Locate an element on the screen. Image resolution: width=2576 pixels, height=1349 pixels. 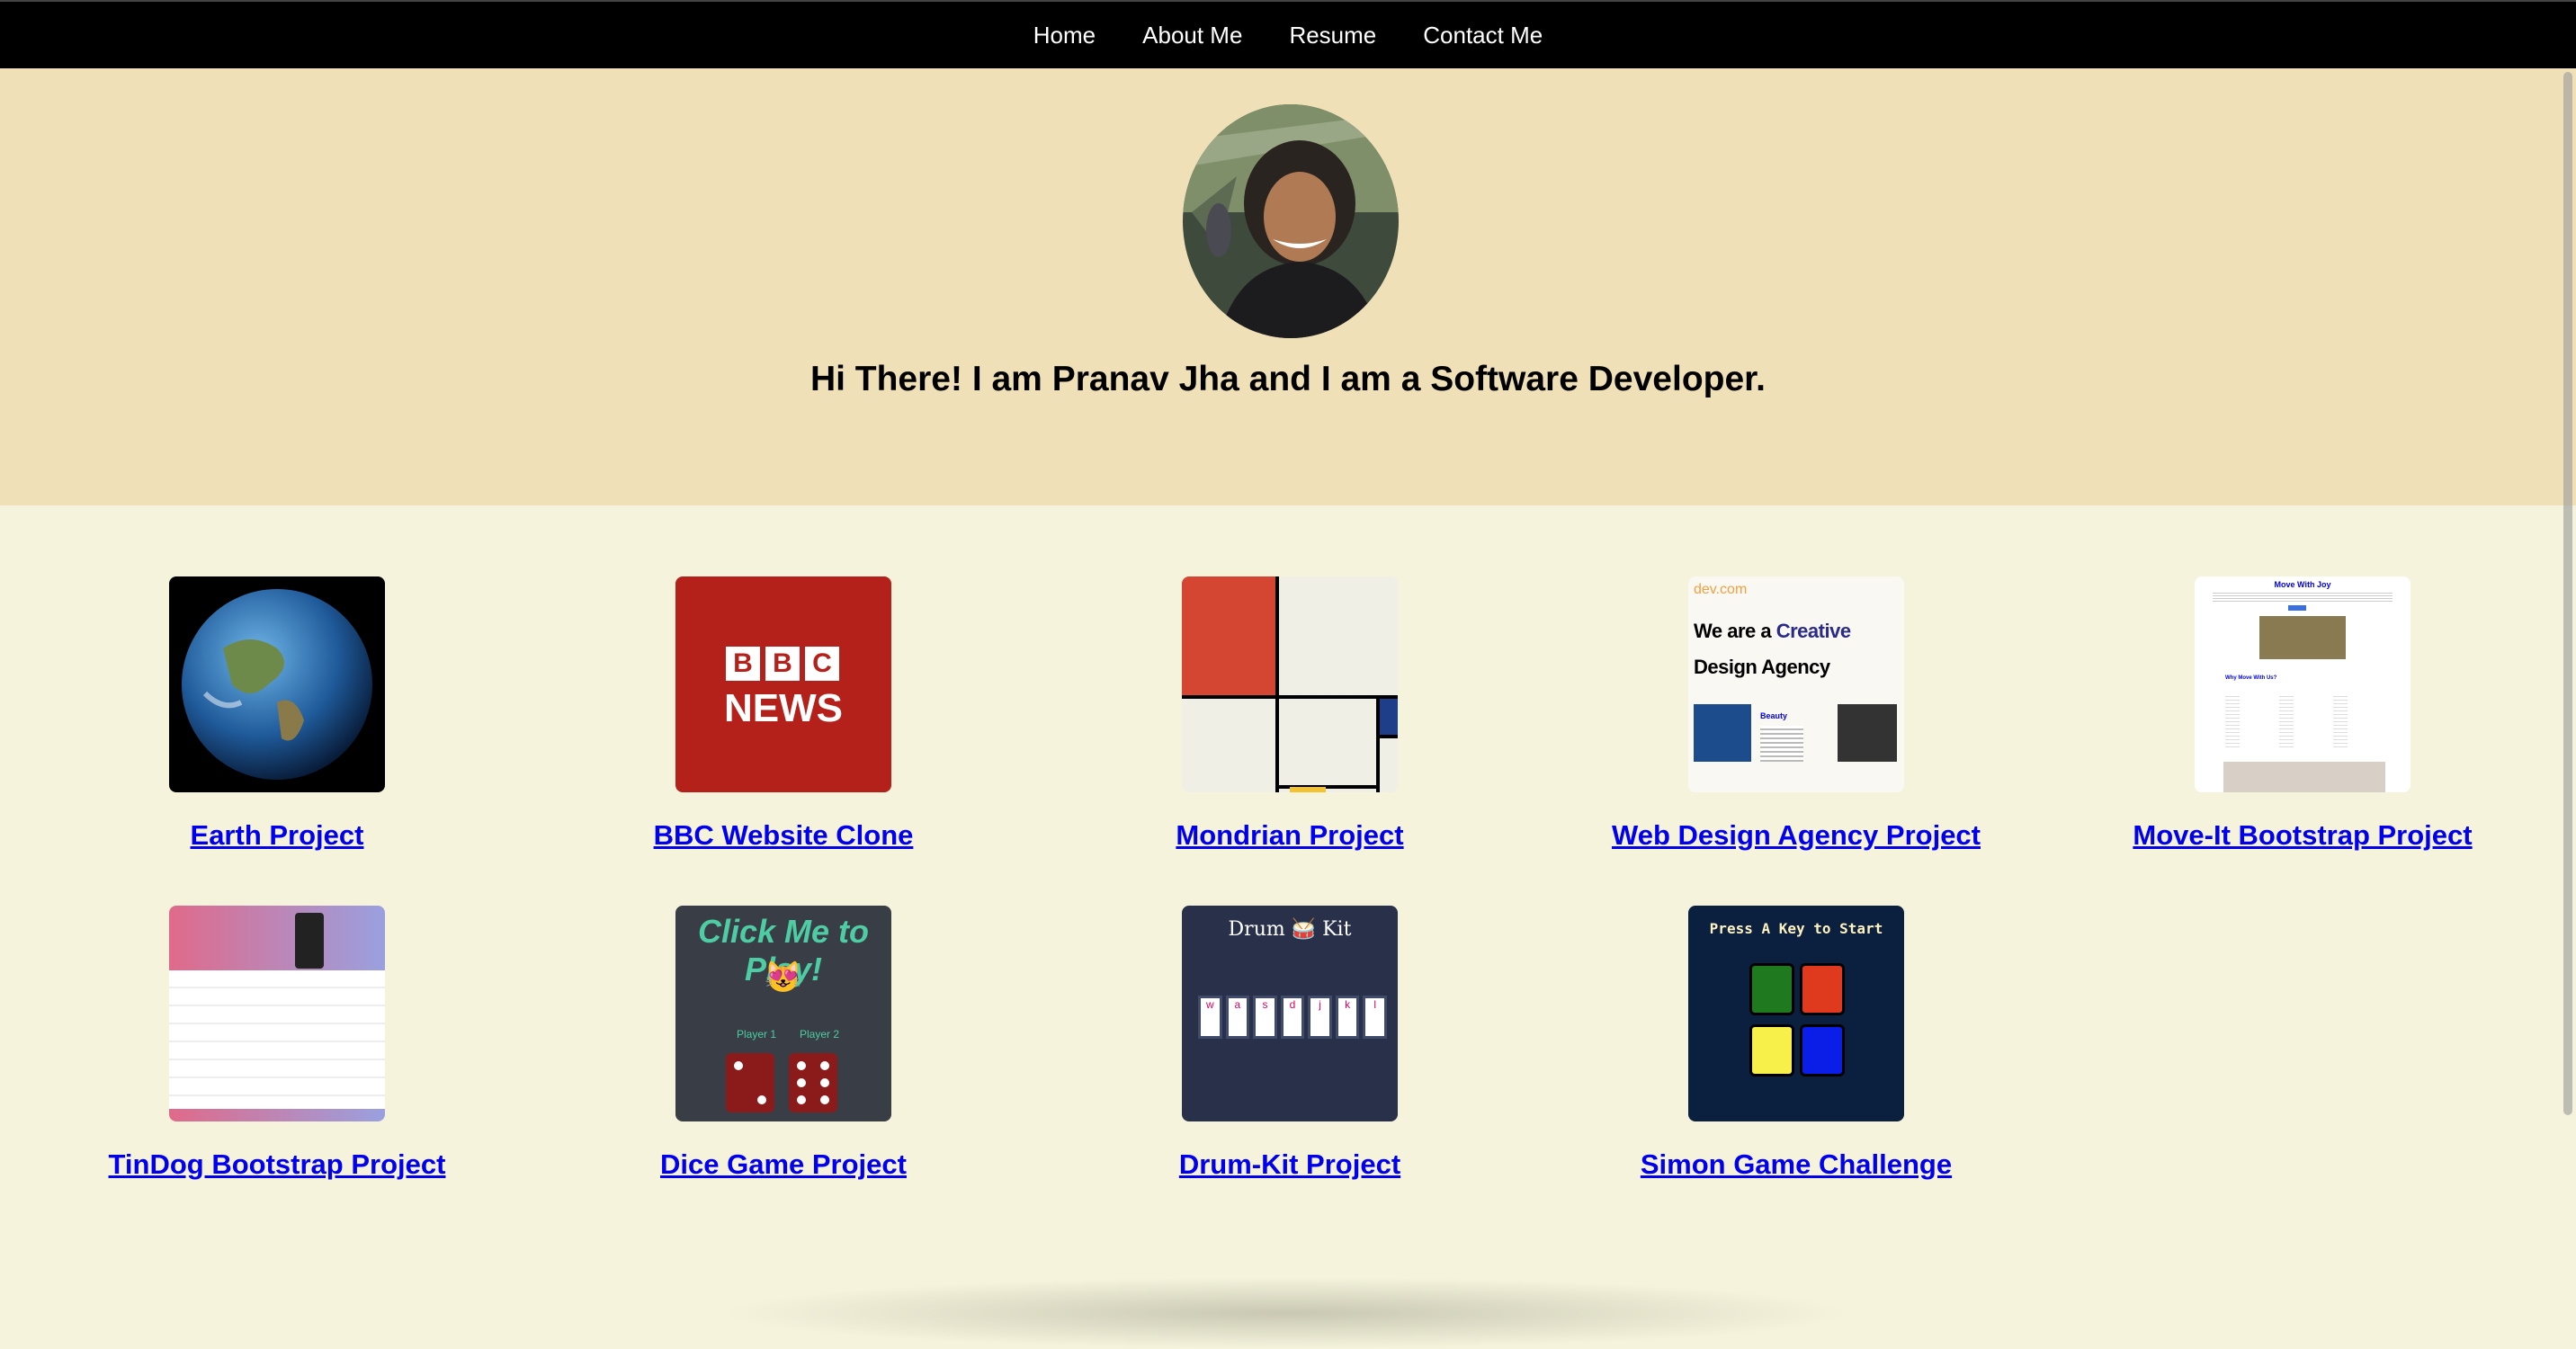
moveit-button is located at coordinates (2297, 608).